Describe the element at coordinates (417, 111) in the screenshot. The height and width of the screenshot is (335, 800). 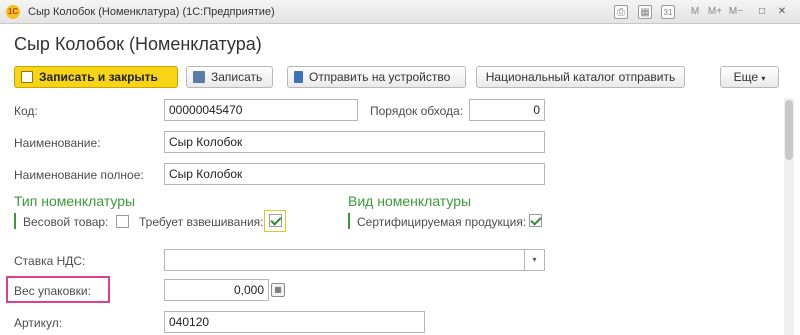
I see `order-label: Порядок обхода:` at that location.